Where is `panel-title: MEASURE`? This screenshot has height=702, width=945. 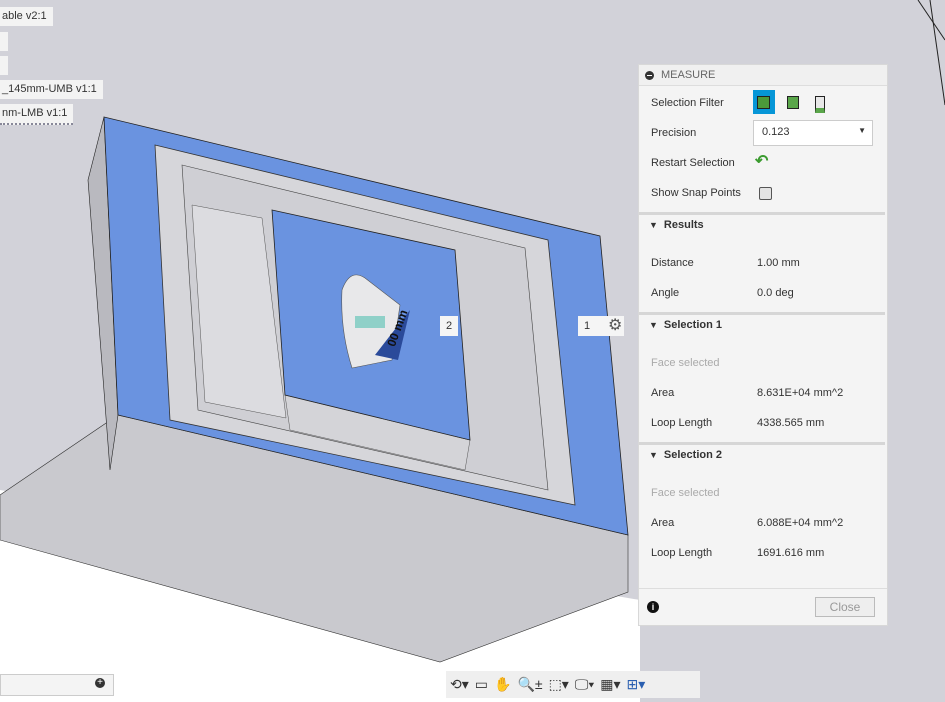 panel-title: MEASURE is located at coordinates (688, 75).